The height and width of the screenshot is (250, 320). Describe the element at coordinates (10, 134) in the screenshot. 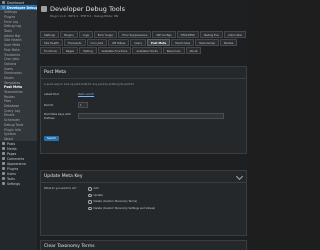

I see `submenu-item-label: System` at that location.